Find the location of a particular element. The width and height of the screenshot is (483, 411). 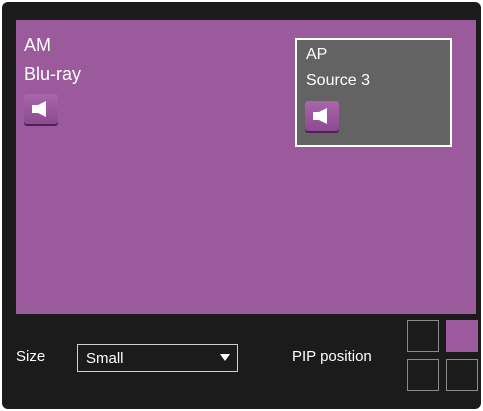

pip-audio-button is located at coordinates (322, 116).